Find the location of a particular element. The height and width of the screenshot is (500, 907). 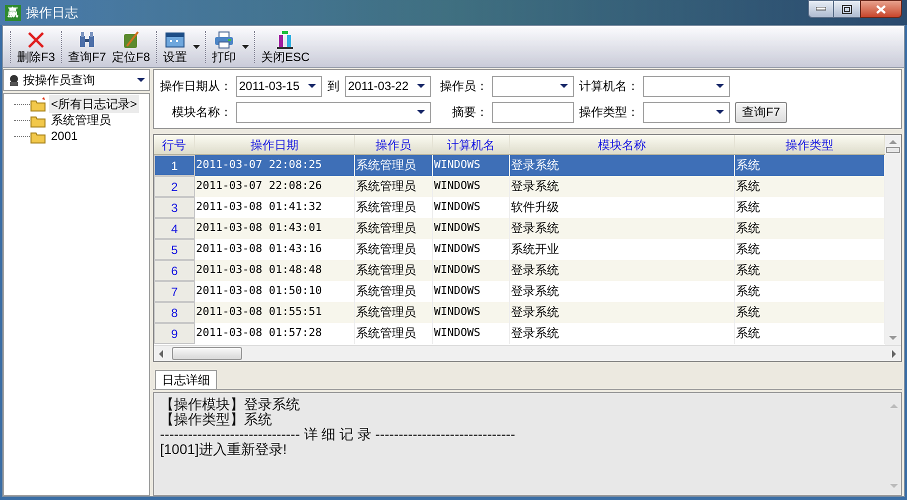

column-header: 计算机名 is located at coordinates (471, 144).